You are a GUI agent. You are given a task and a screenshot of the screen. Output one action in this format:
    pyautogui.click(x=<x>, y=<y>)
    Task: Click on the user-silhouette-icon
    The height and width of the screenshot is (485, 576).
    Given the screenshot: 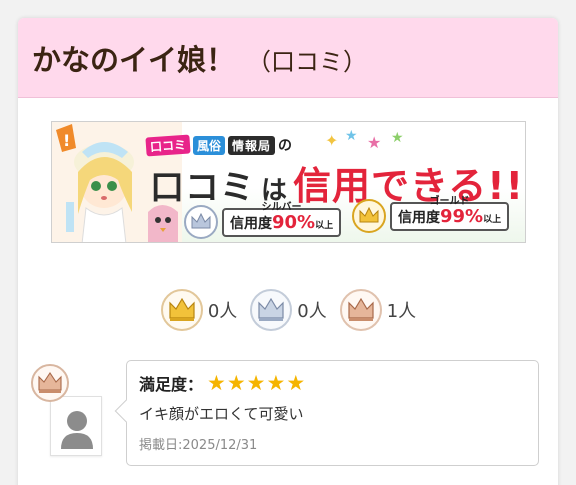 What is the action you would take?
    pyautogui.click(x=77, y=430)
    